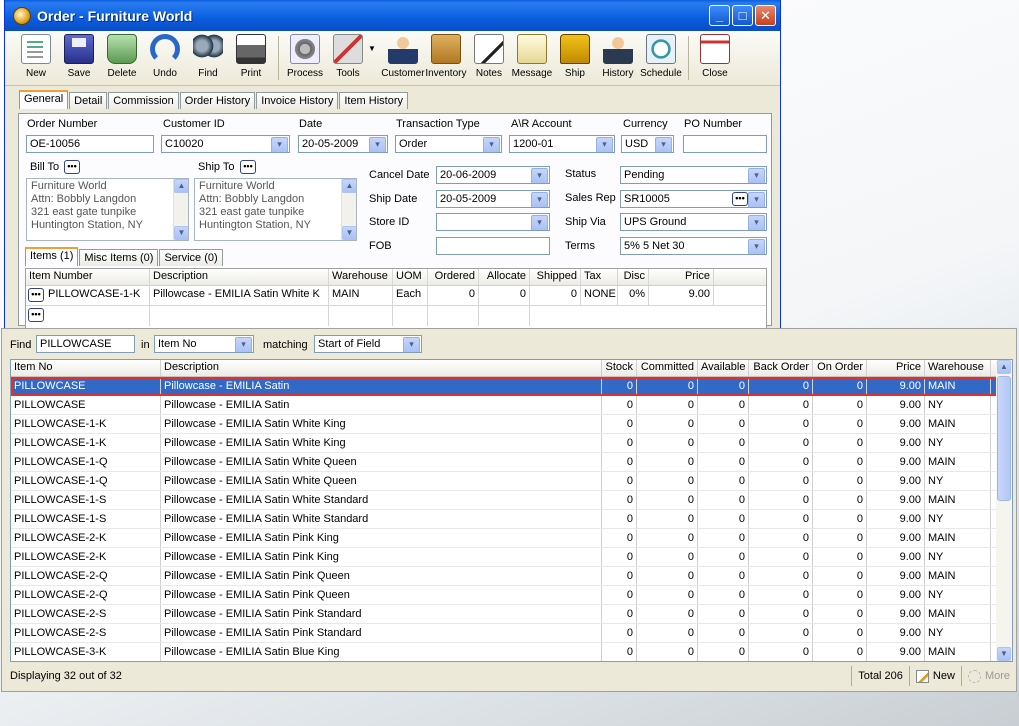 The image size is (1019, 726). What do you see at coordinates (143, 100) in the screenshot?
I see `tab-commission: Commission` at bounding box center [143, 100].